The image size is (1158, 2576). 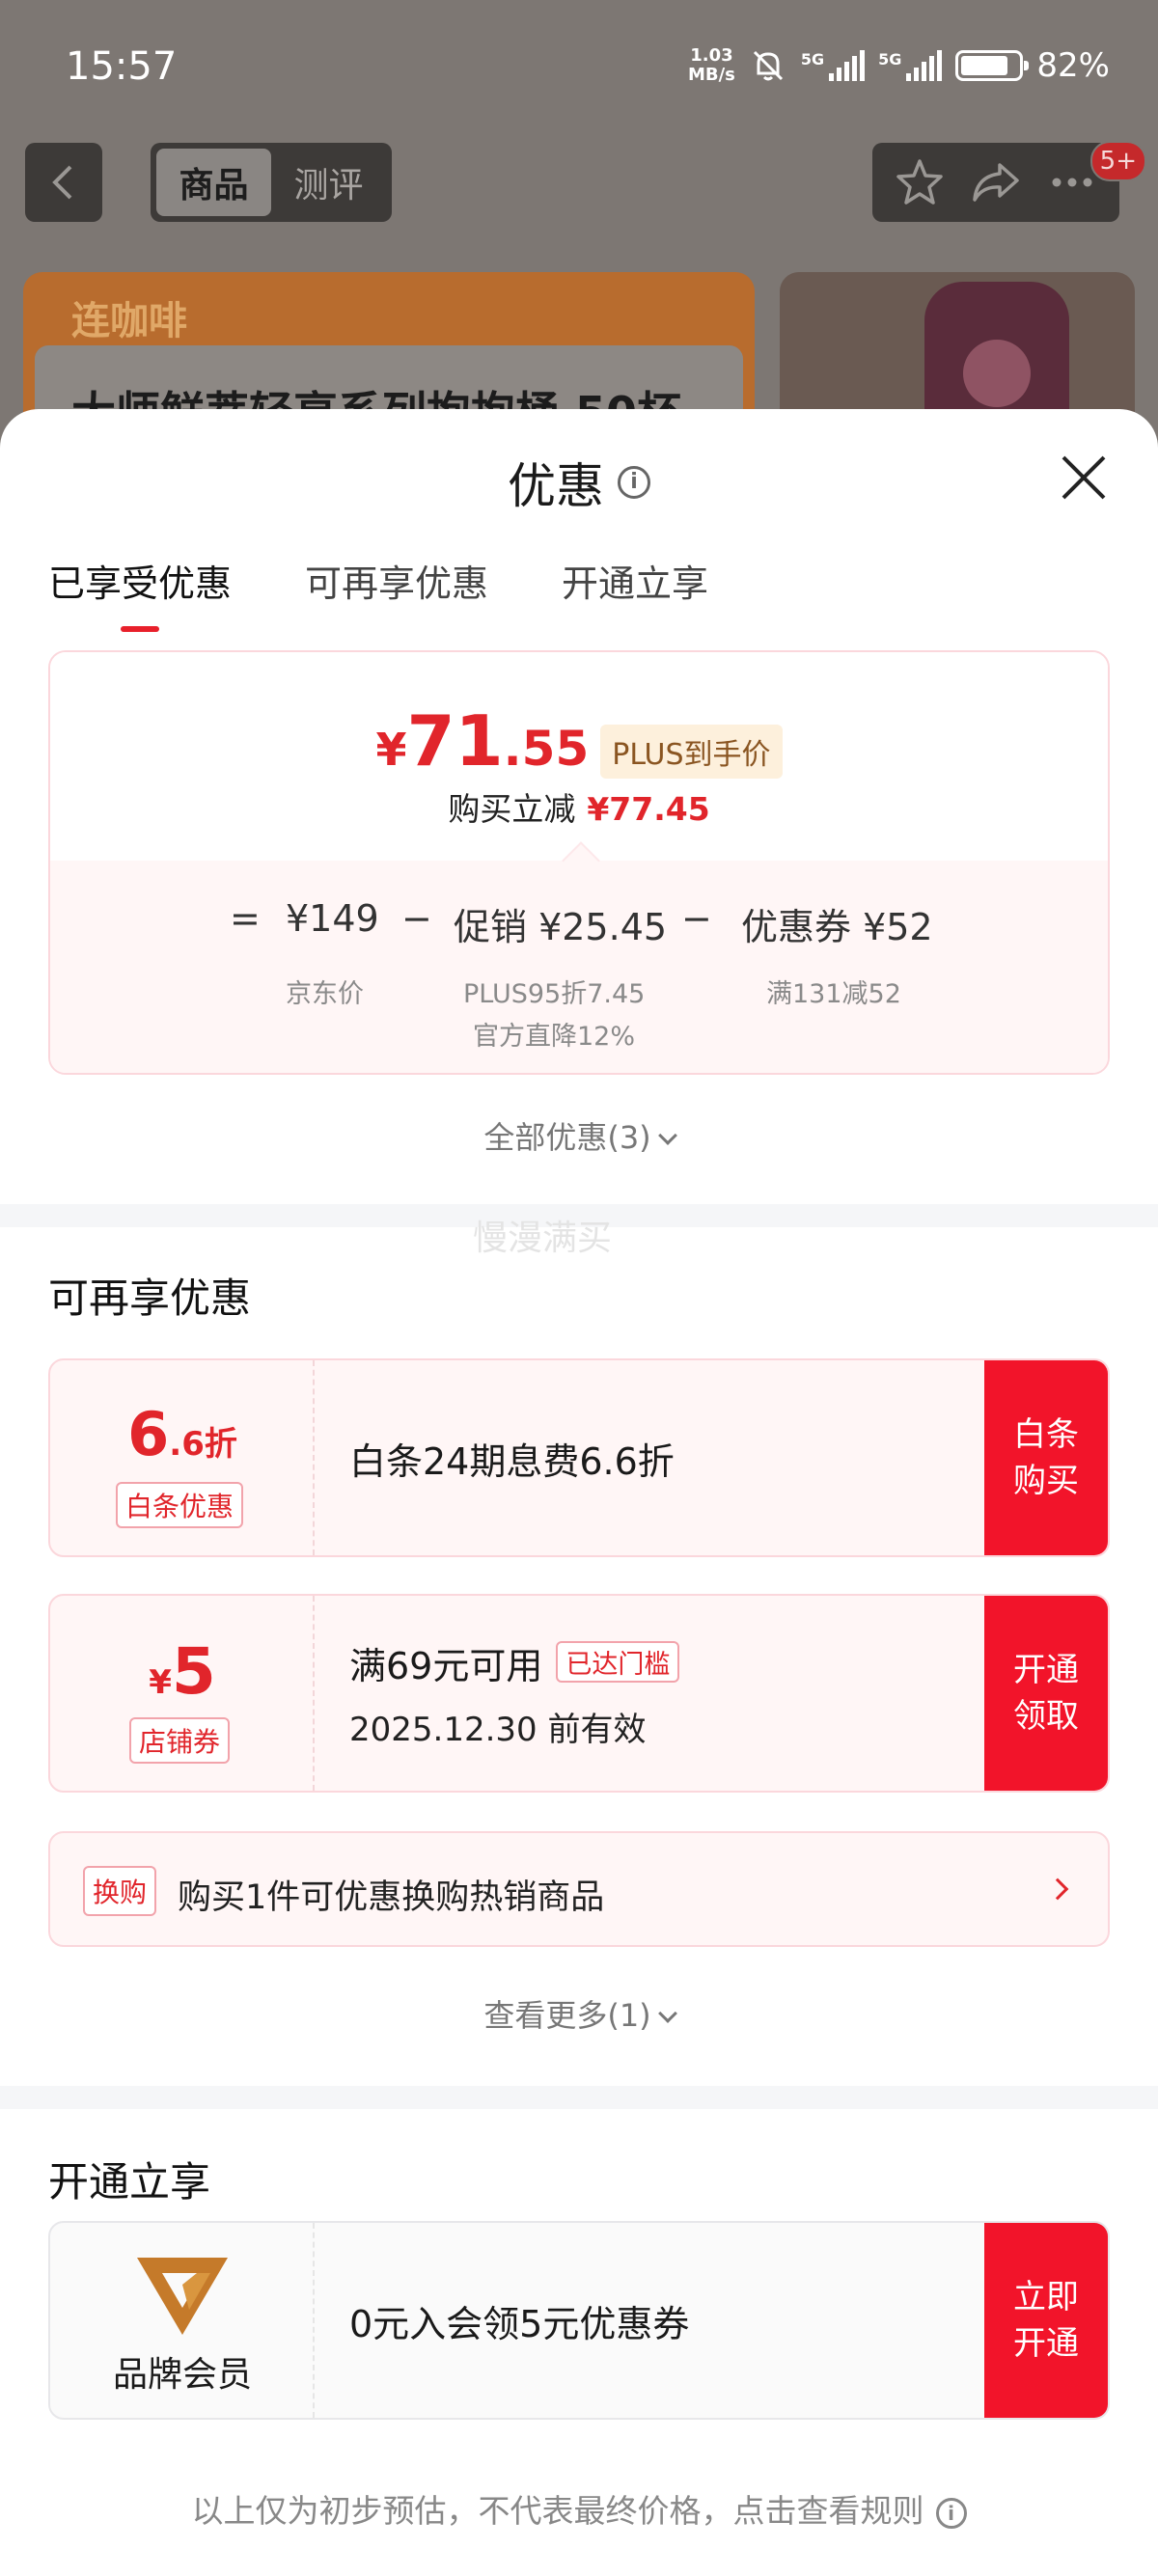 I want to click on divider, so click(x=579, y=2097).